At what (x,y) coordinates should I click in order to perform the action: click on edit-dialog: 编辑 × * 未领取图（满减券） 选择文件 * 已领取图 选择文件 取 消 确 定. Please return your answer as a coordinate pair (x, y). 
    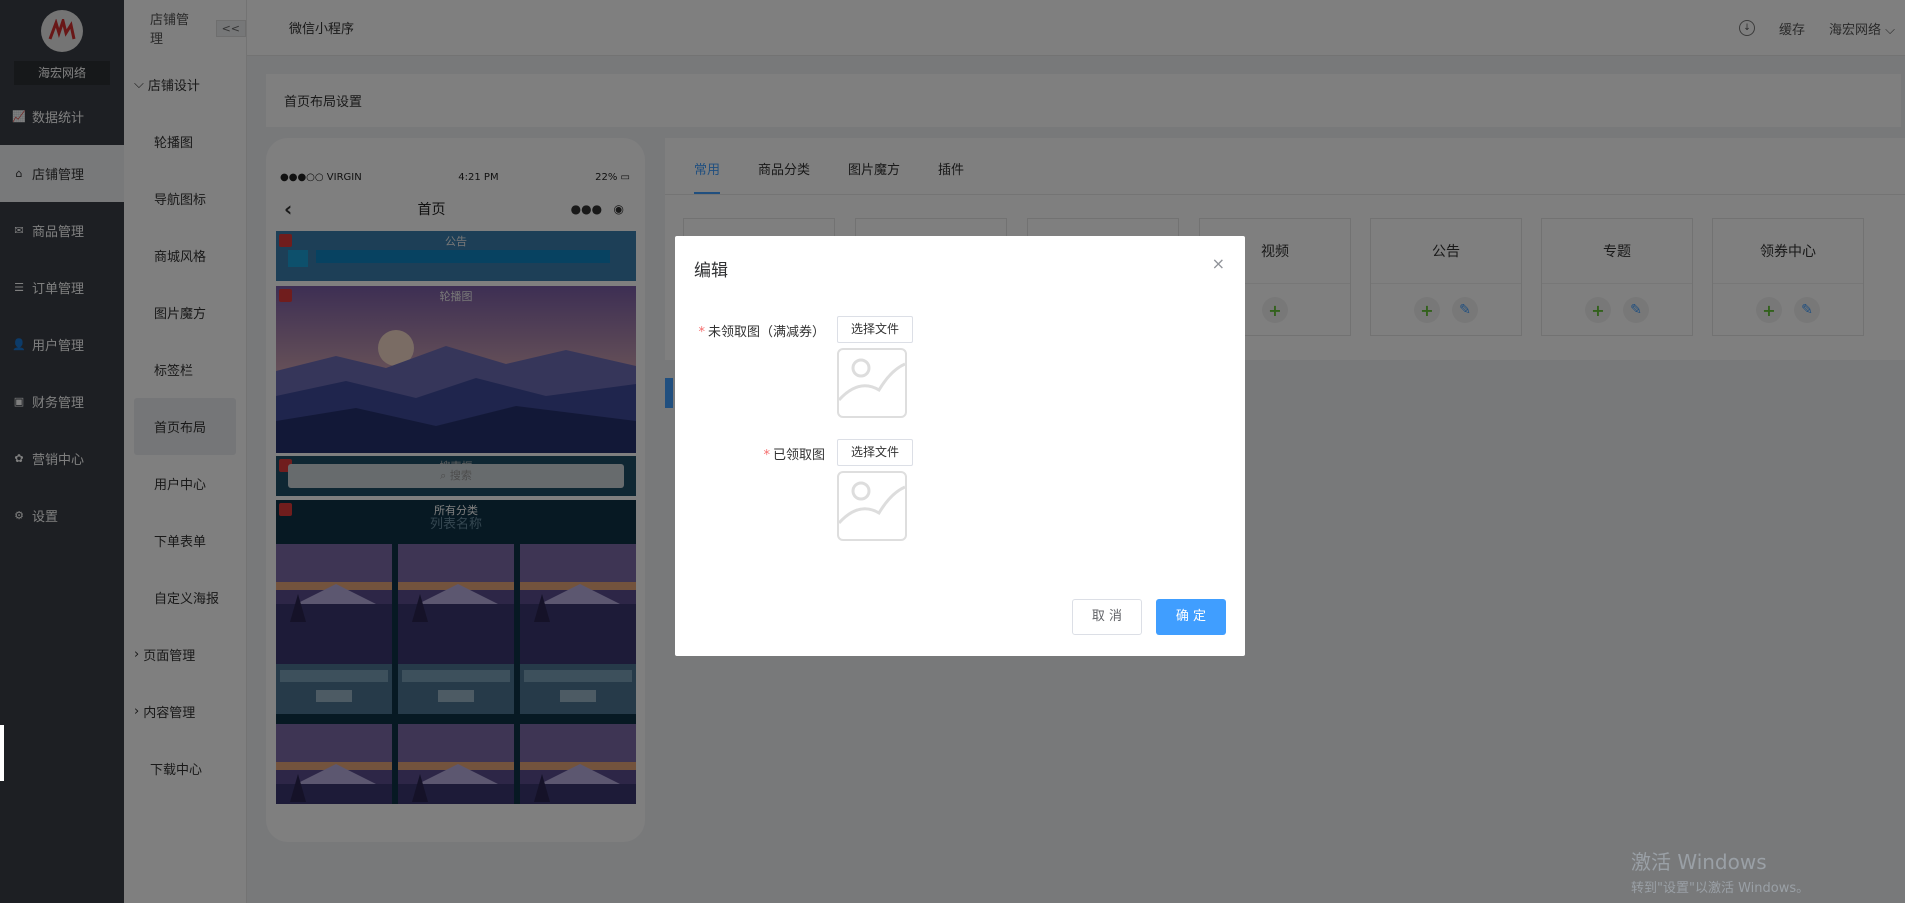
    Looking at the image, I should click on (960, 446).